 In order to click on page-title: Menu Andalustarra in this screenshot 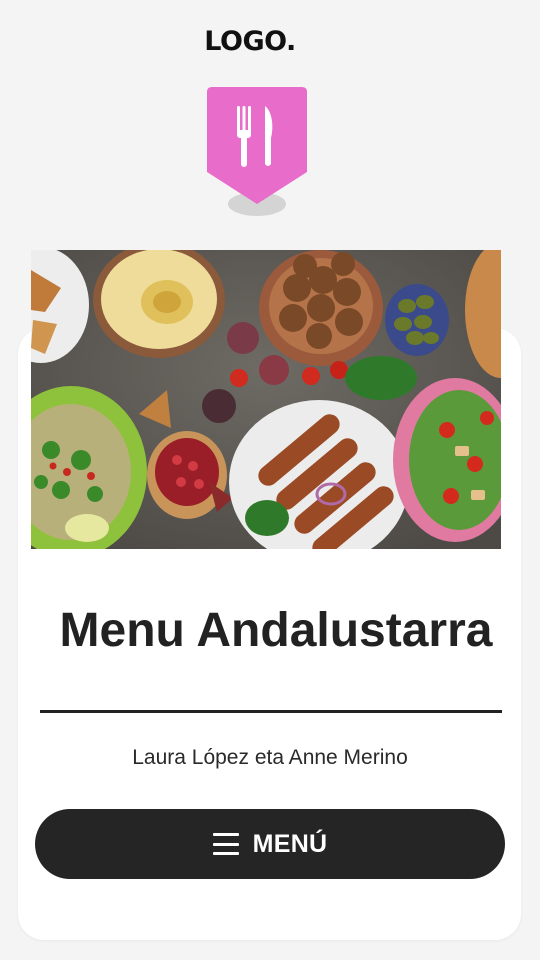, I will do `click(276, 630)`.